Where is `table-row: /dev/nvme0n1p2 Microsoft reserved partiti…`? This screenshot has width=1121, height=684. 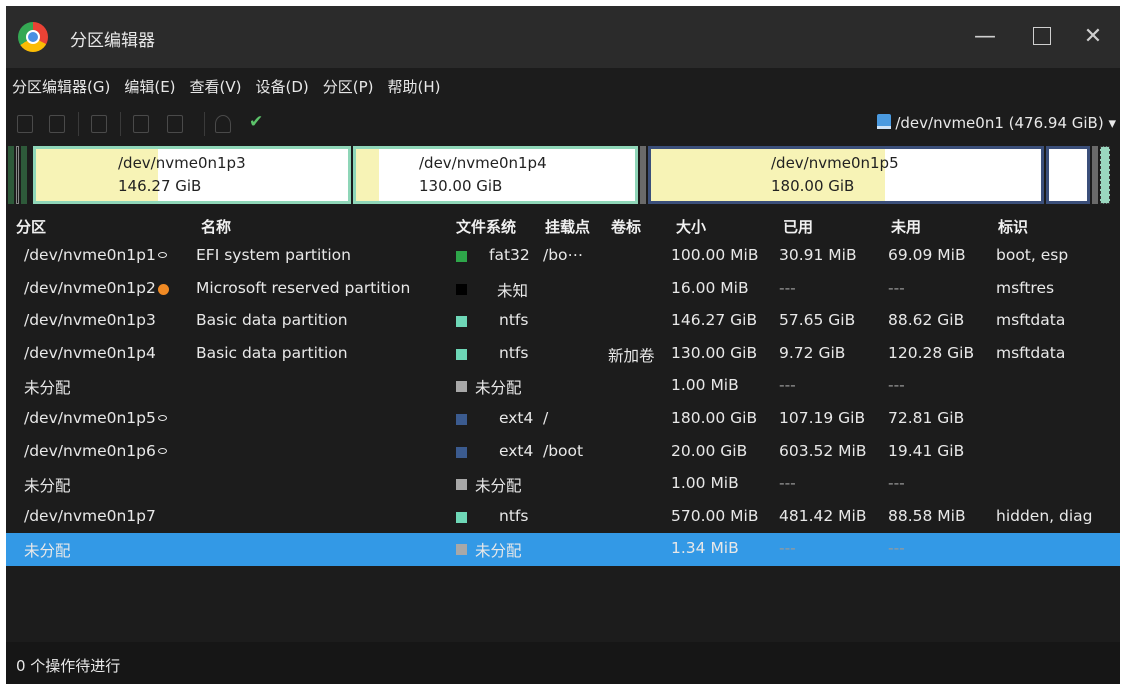 table-row: /dev/nvme0n1p2 Microsoft reserved partiti… is located at coordinates (563, 289).